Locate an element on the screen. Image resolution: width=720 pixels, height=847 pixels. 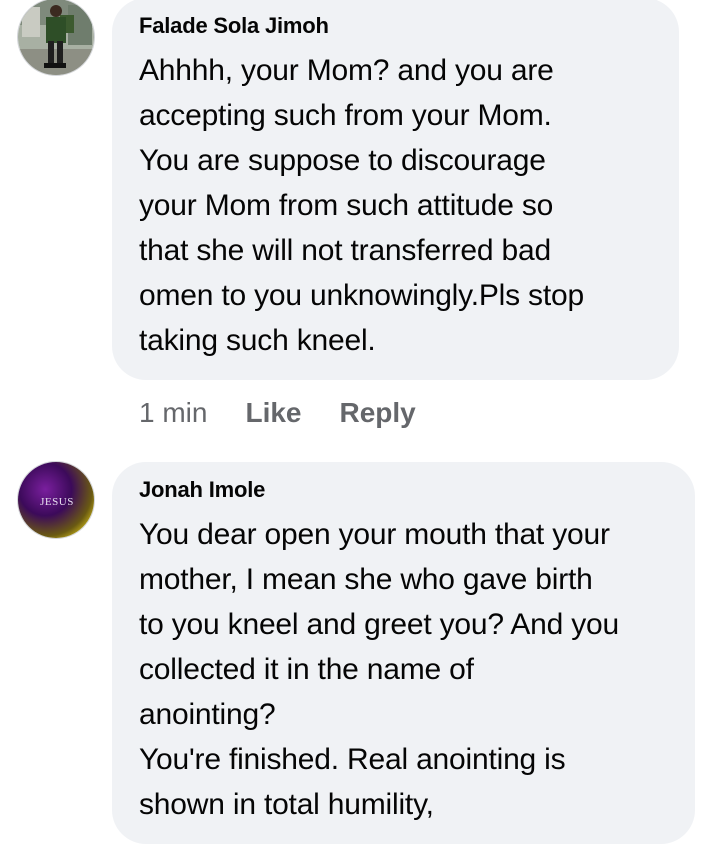
comment-line: shown in total humility, is located at coordinates (286, 804).